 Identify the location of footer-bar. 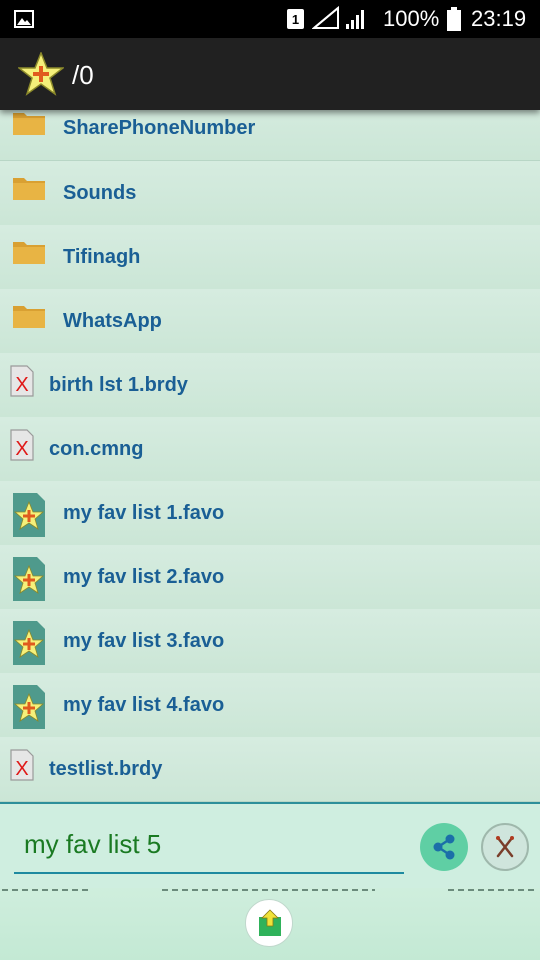
(270, 924).